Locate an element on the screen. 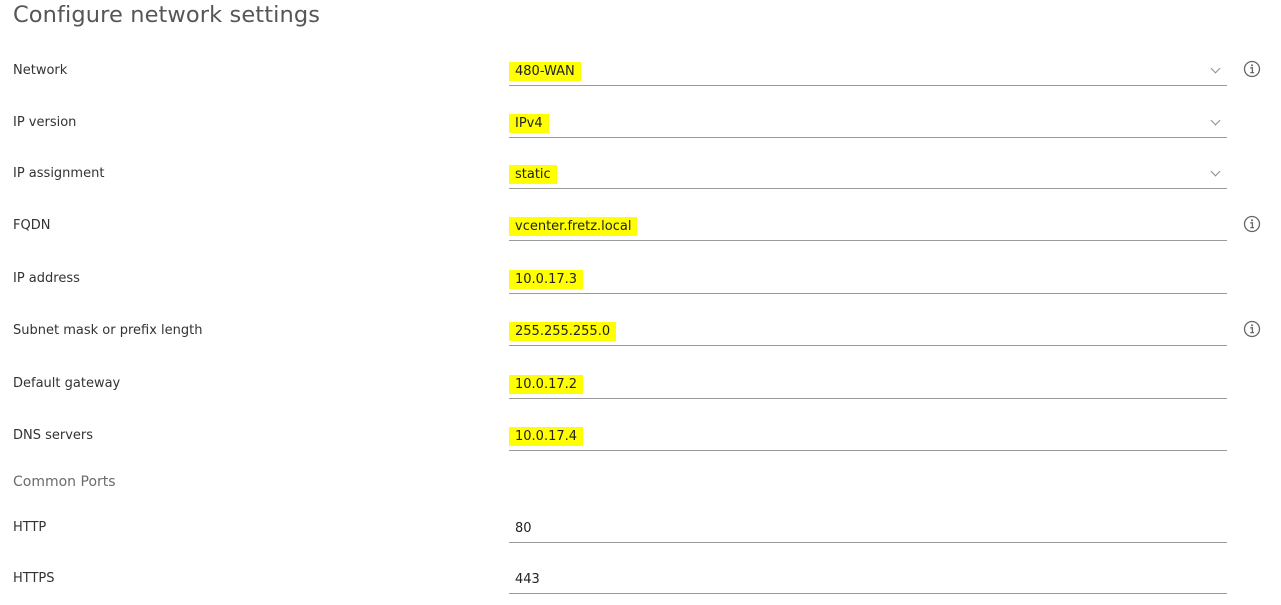 The image size is (1281, 605). form-row-default-gateway: Default gateway 10.0.17.2 is located at coordinates (640, 384).